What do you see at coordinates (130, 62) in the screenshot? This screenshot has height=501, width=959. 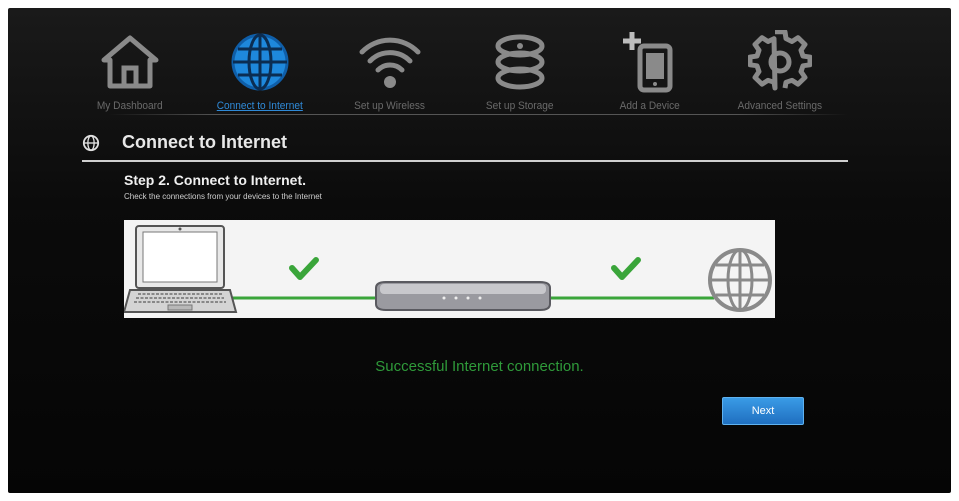 I see `home-icon` at bounding box center [130, 62].